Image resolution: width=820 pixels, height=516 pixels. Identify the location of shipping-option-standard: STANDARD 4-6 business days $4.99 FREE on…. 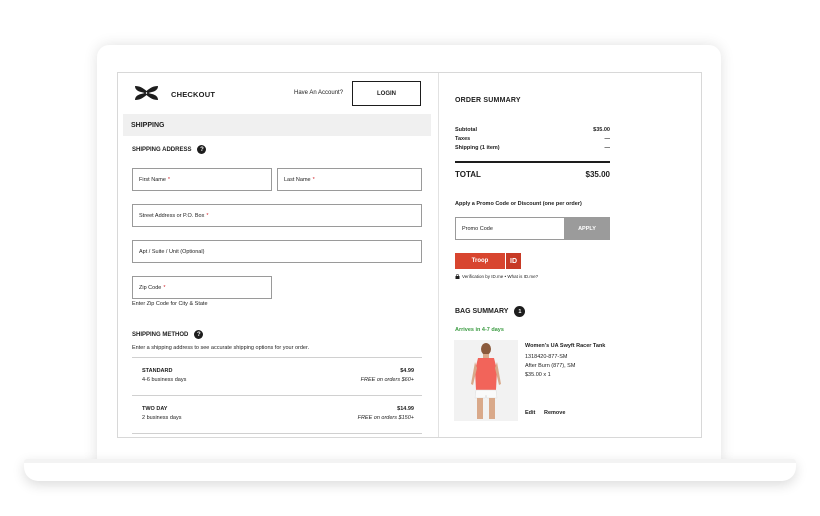
(278, 379).